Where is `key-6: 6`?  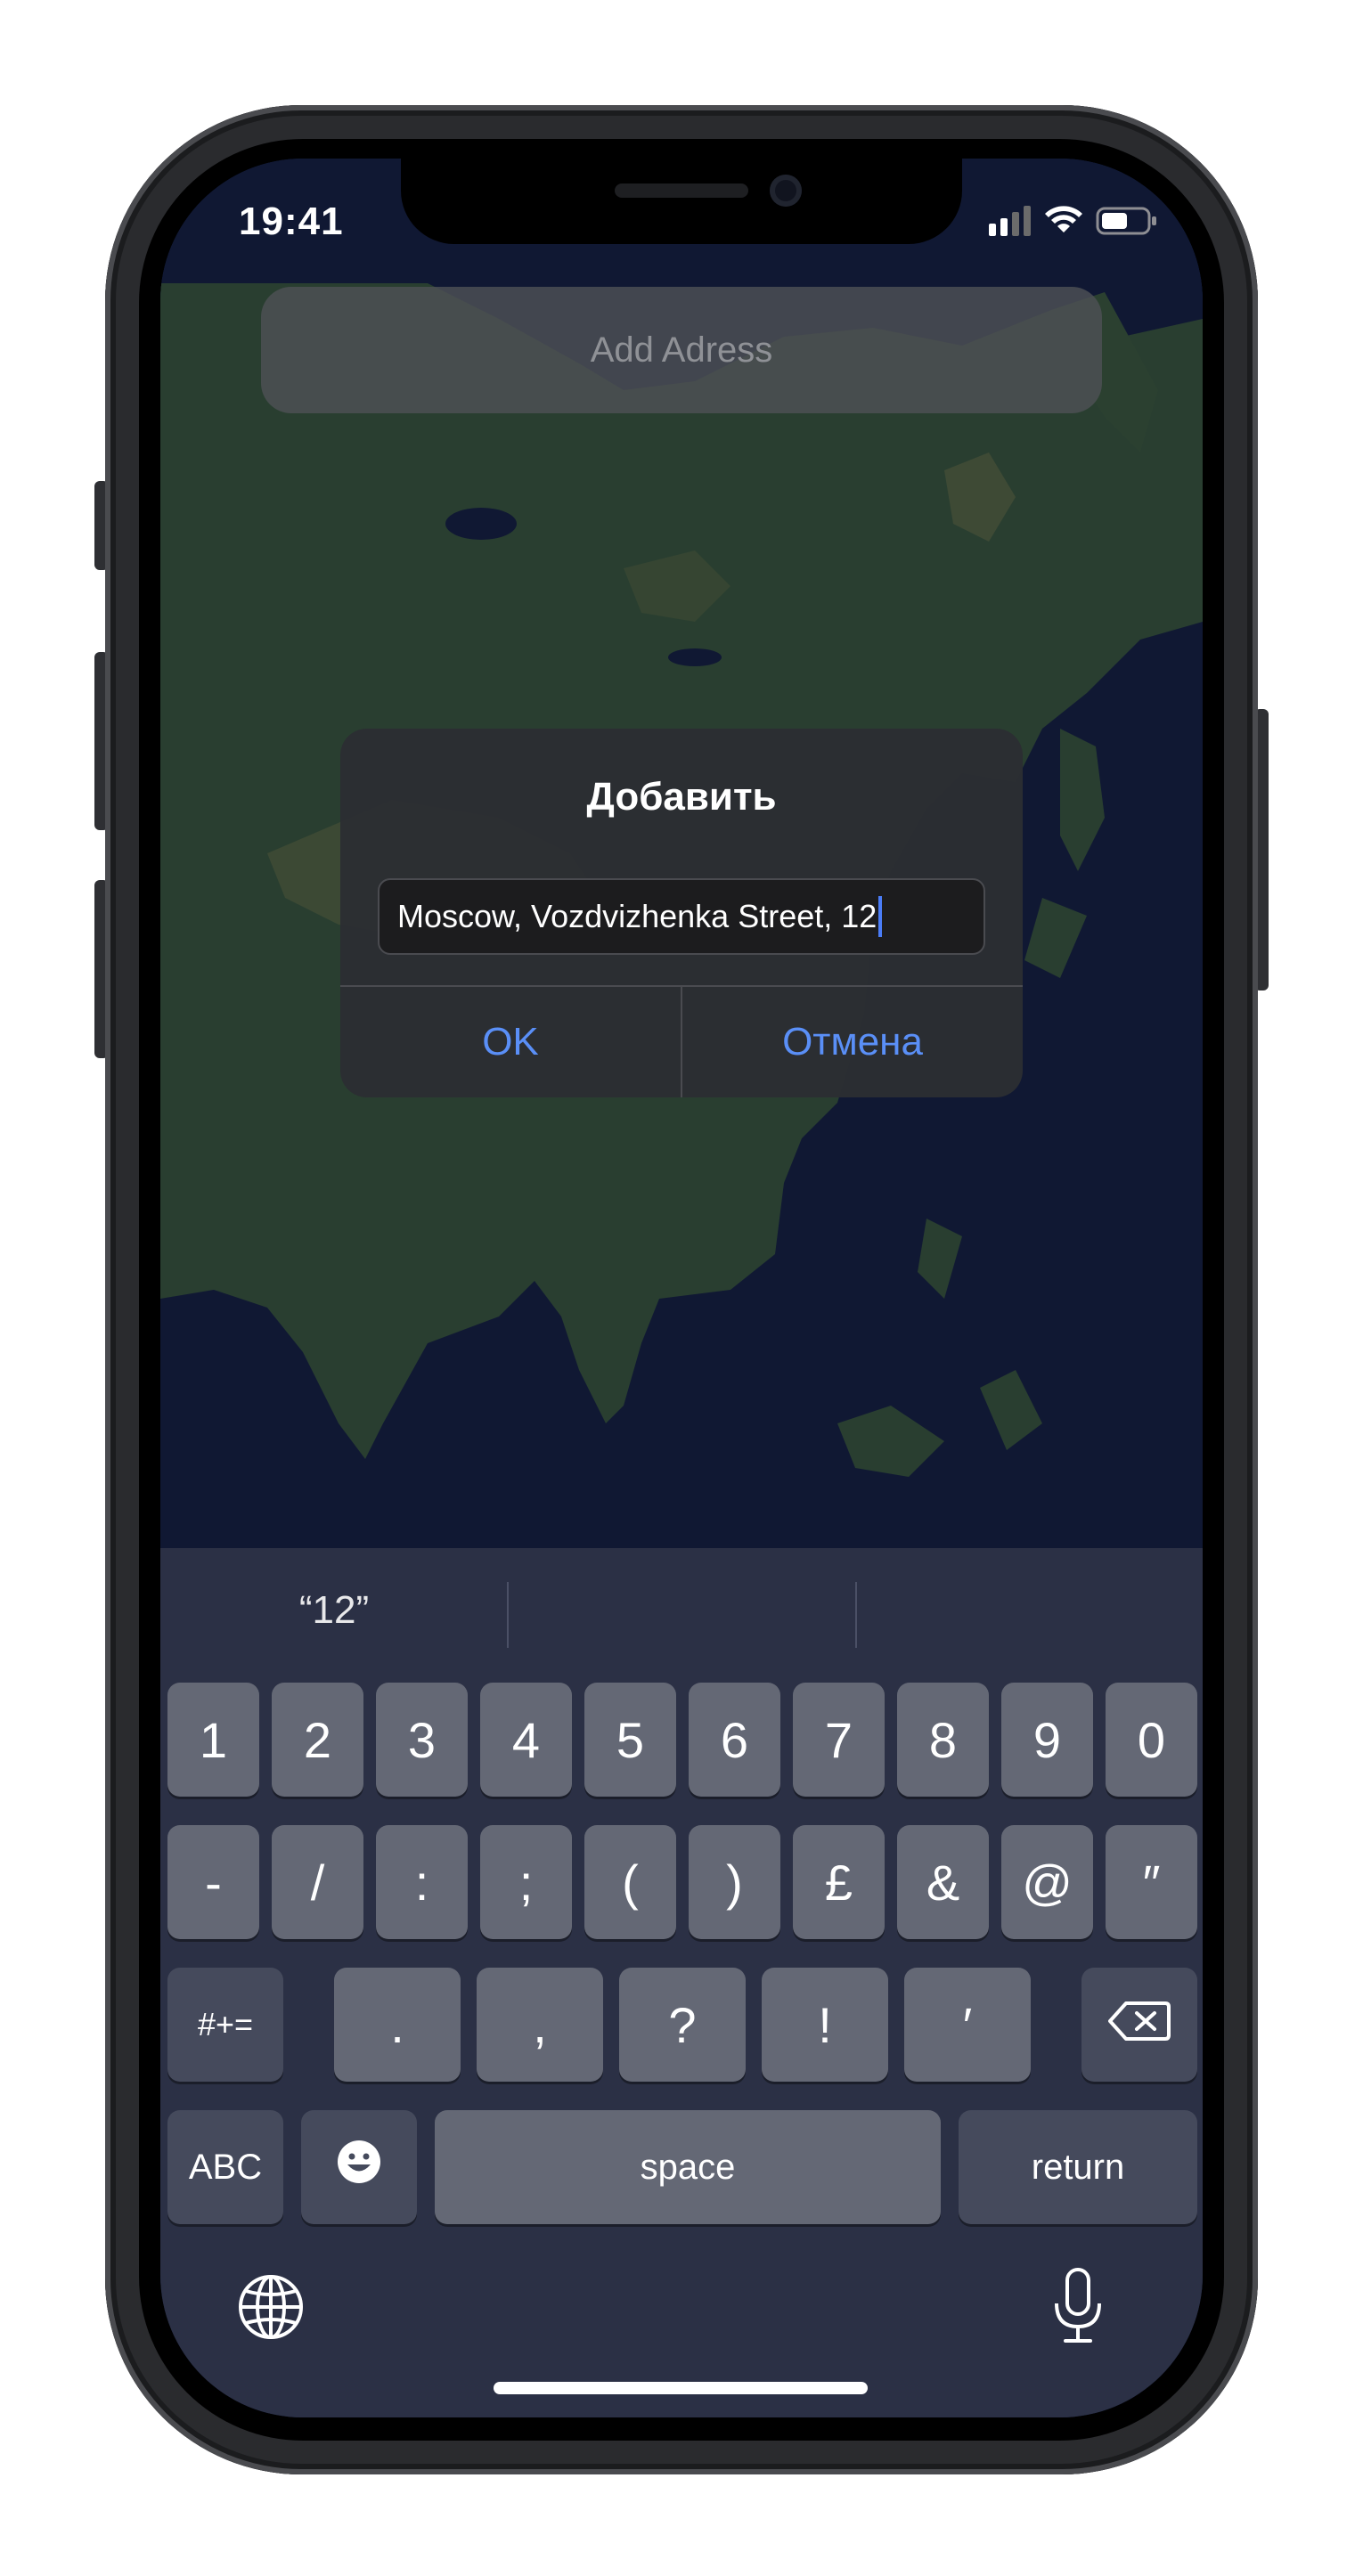
key-6: 6 is located at coordinates (734, 1740).